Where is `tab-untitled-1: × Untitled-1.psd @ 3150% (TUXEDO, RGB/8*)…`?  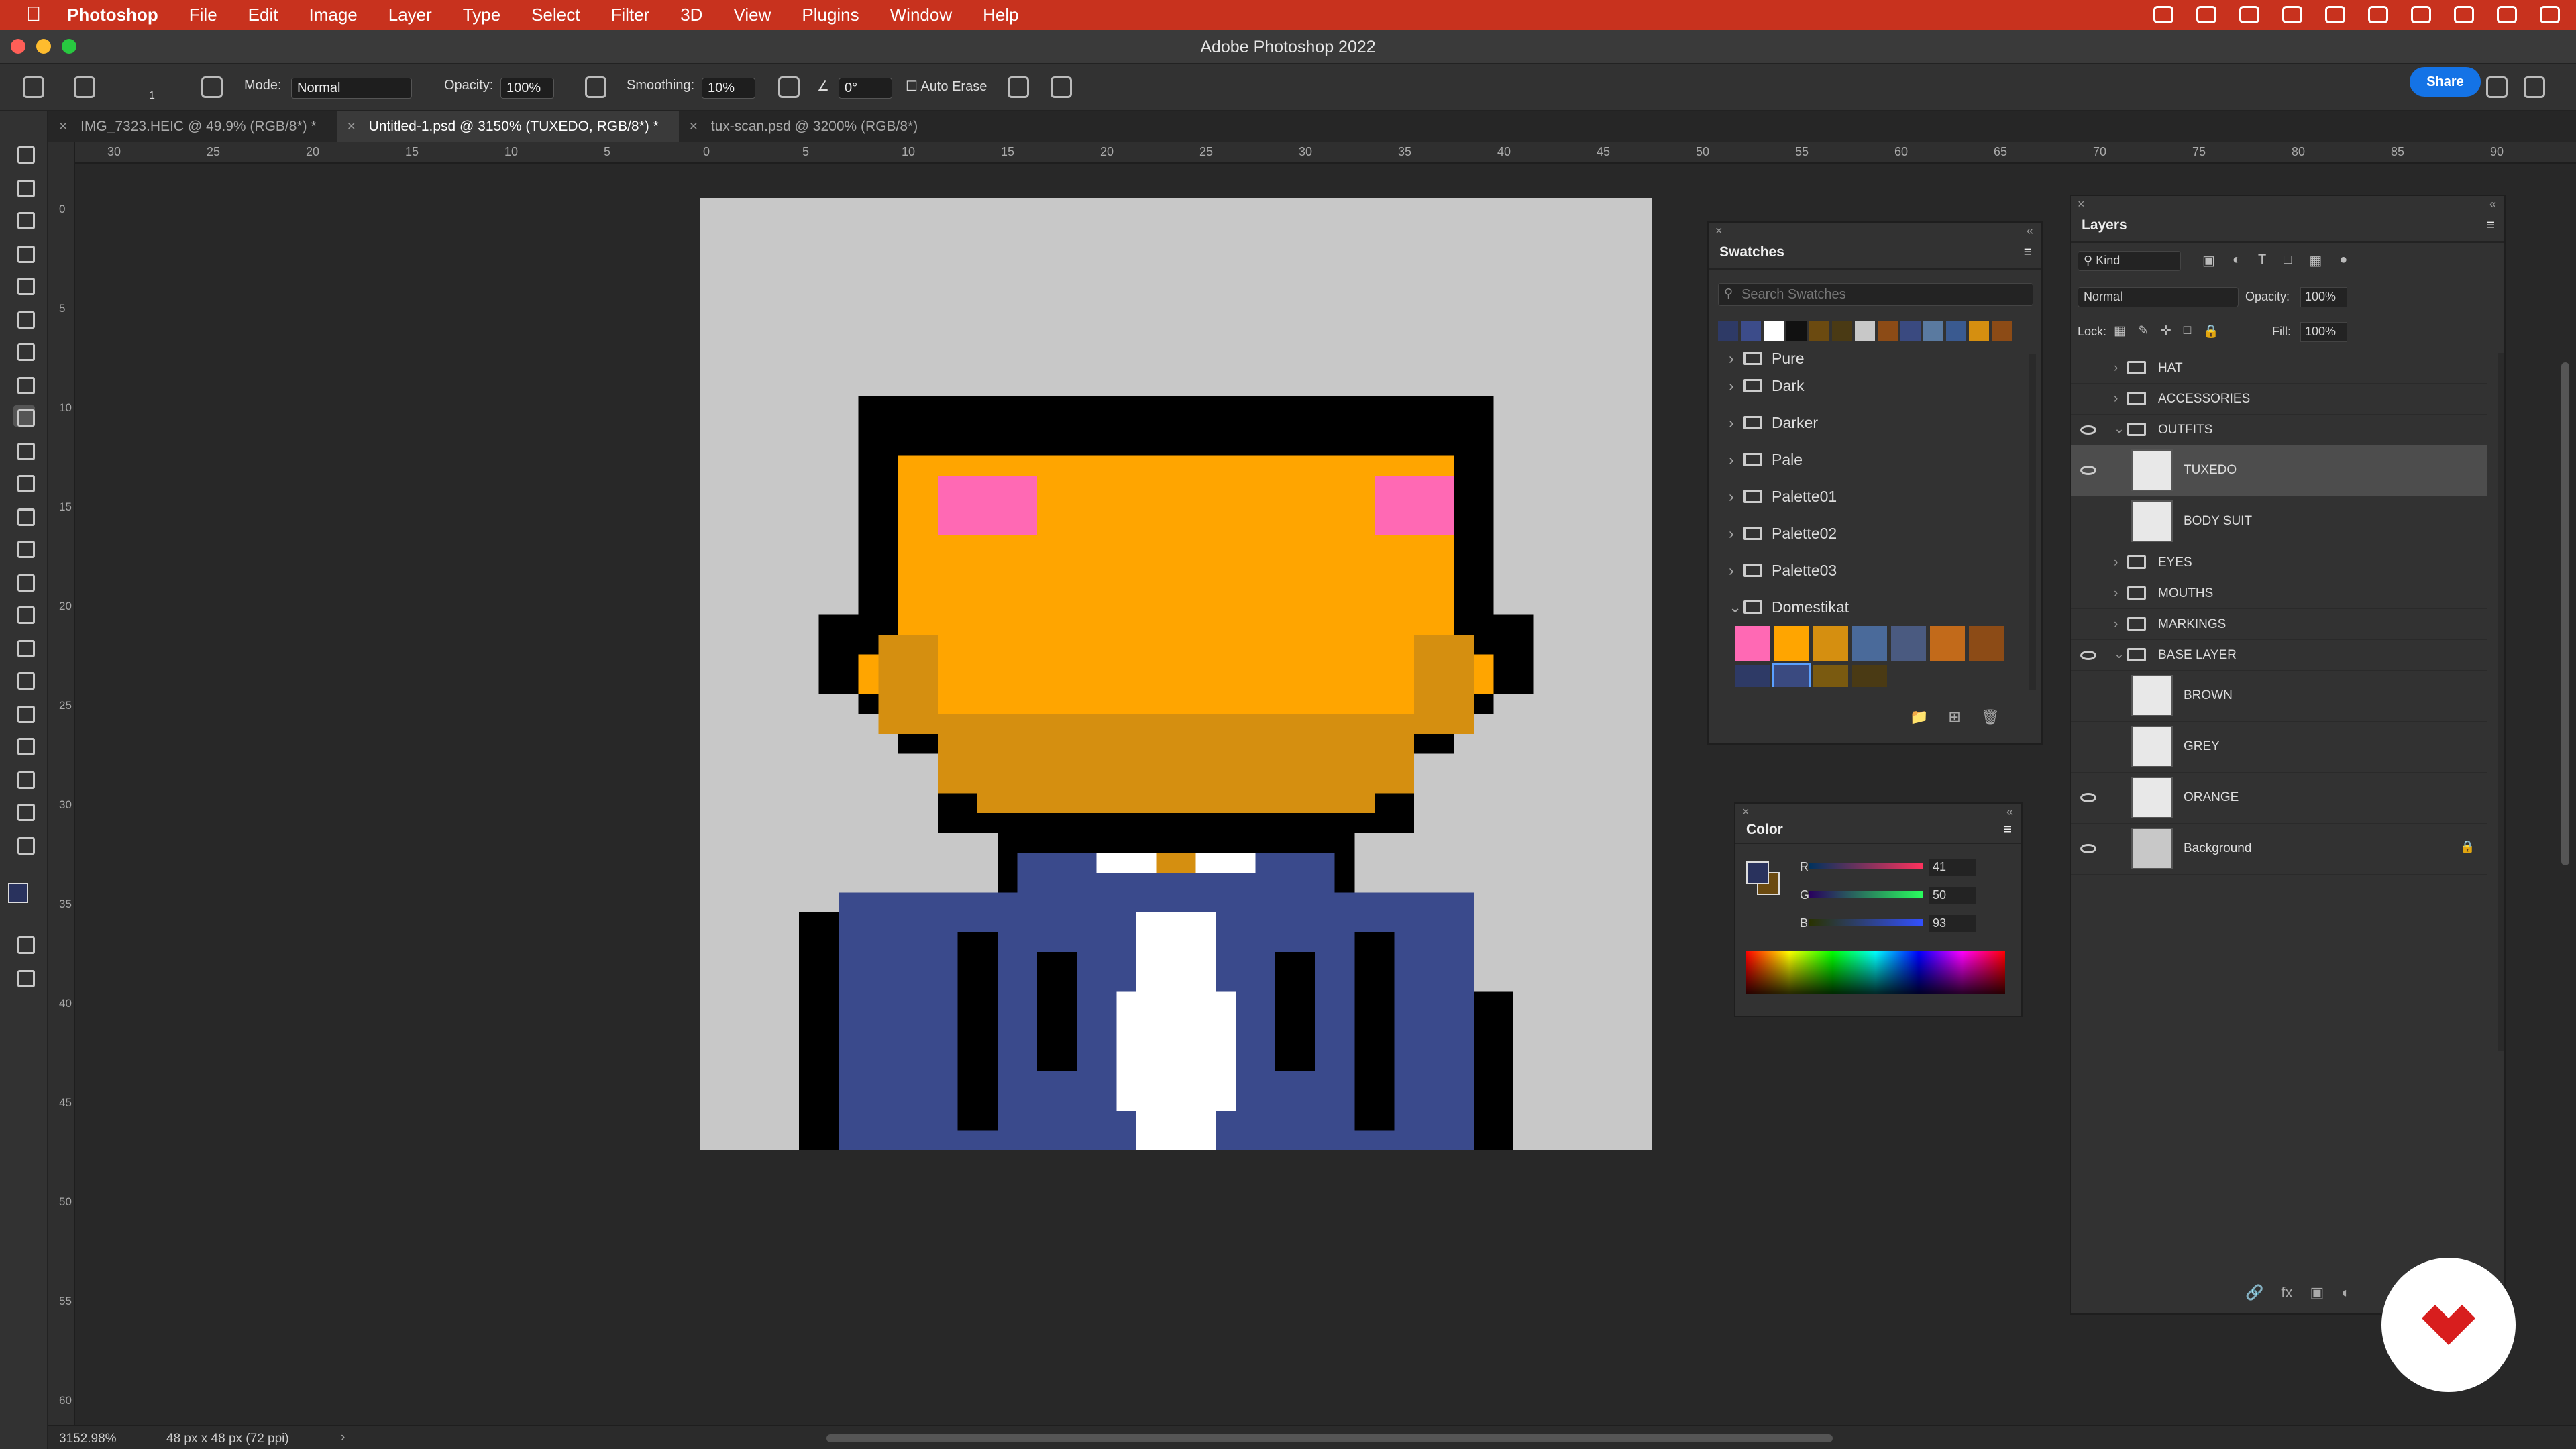
tab-untitled-1: × Untitled-1.psd @ 3150% (TUXEDO, RGB/8*)… is located at coordinates (507, 126).